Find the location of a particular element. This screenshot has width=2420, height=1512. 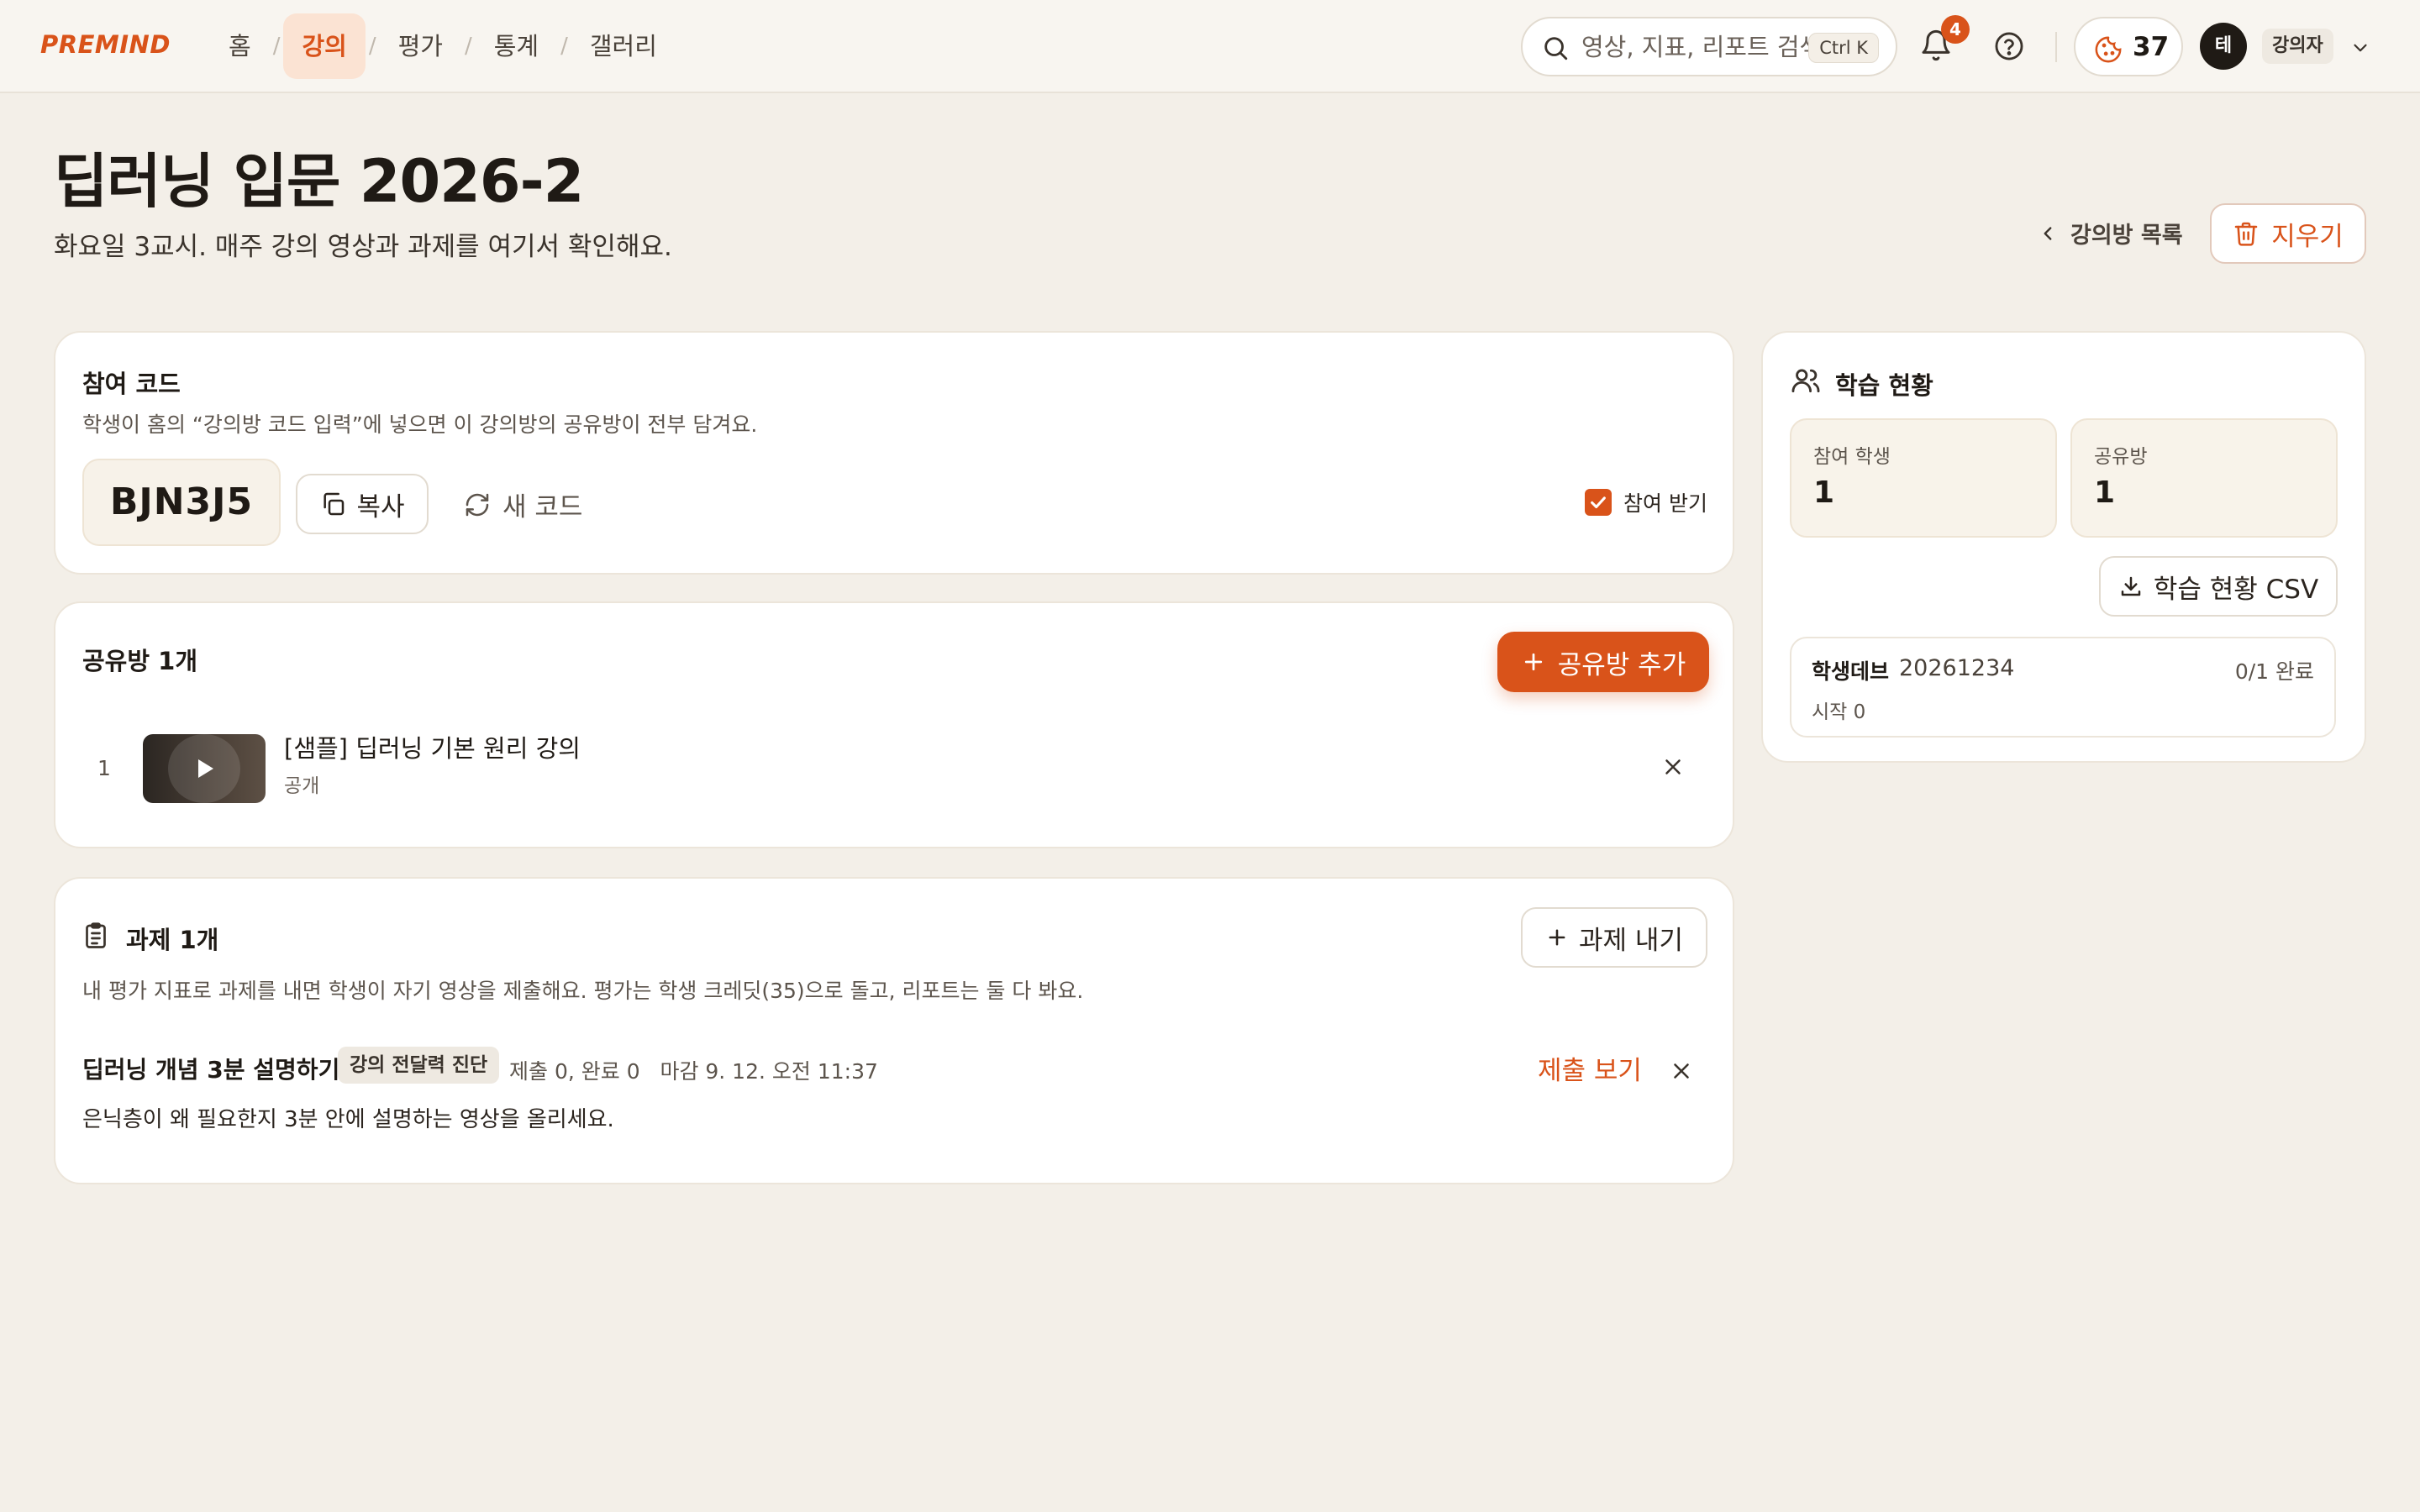

video-thumbnail is located at coordinates (204, 768).